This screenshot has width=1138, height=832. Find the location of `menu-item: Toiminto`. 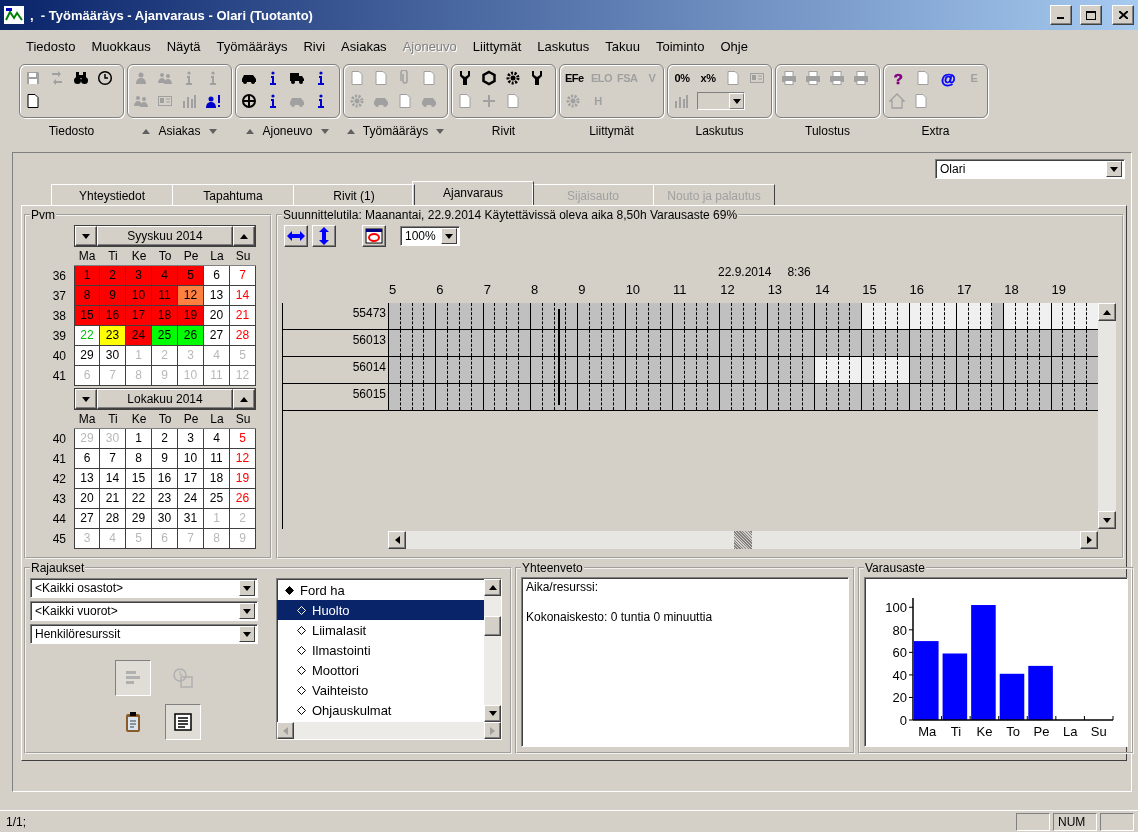

menu-item: Toiminto is located at coordinates (680, 46).